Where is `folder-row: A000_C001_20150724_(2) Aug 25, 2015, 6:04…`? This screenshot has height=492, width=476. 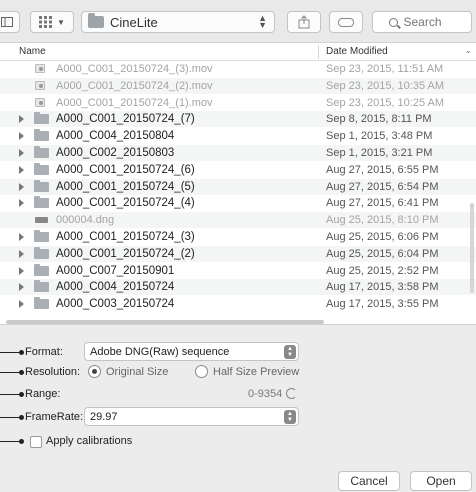 folder-row: A000_C001_20150724_(2) Aug 25, 2015, 6:04… is located at coordinates (238, 253).